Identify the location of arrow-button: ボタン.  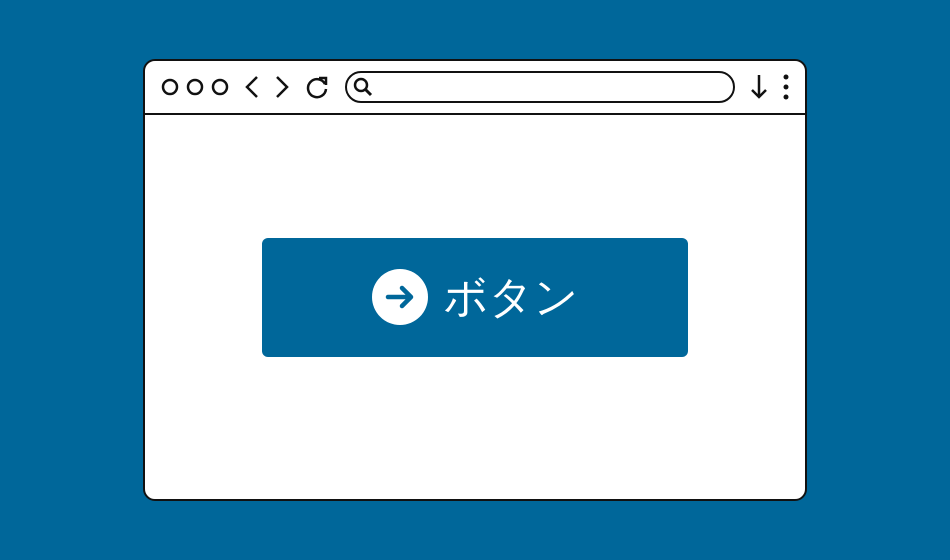
(475, 297).